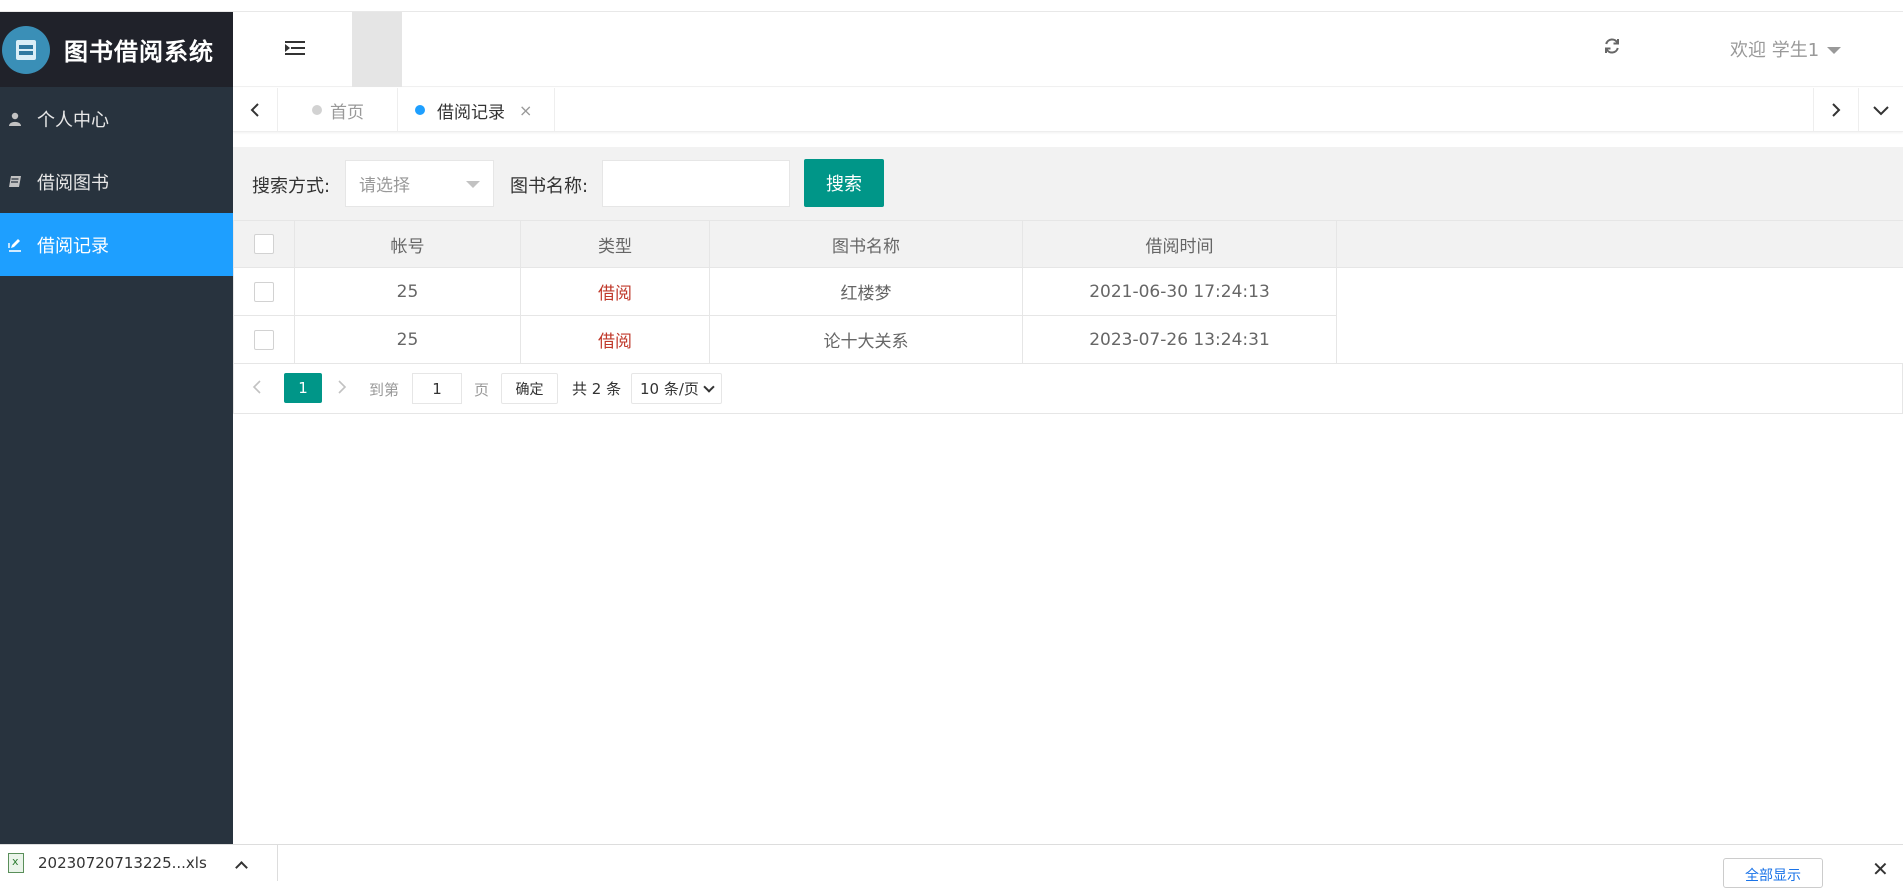 The image size is (1903, 888). I want to click on total-count: 共 2 条, so click(596, 388).